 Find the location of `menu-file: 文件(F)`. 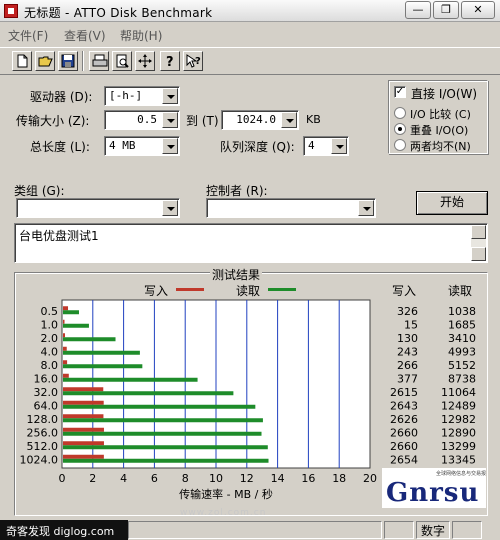

menu-file: 文件(F) is located at coordinates (28, 35).